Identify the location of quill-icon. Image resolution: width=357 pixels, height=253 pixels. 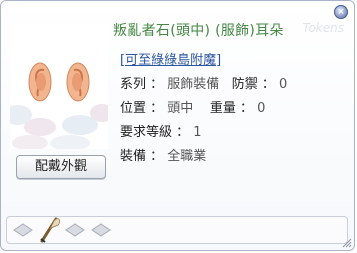
(50, 229).